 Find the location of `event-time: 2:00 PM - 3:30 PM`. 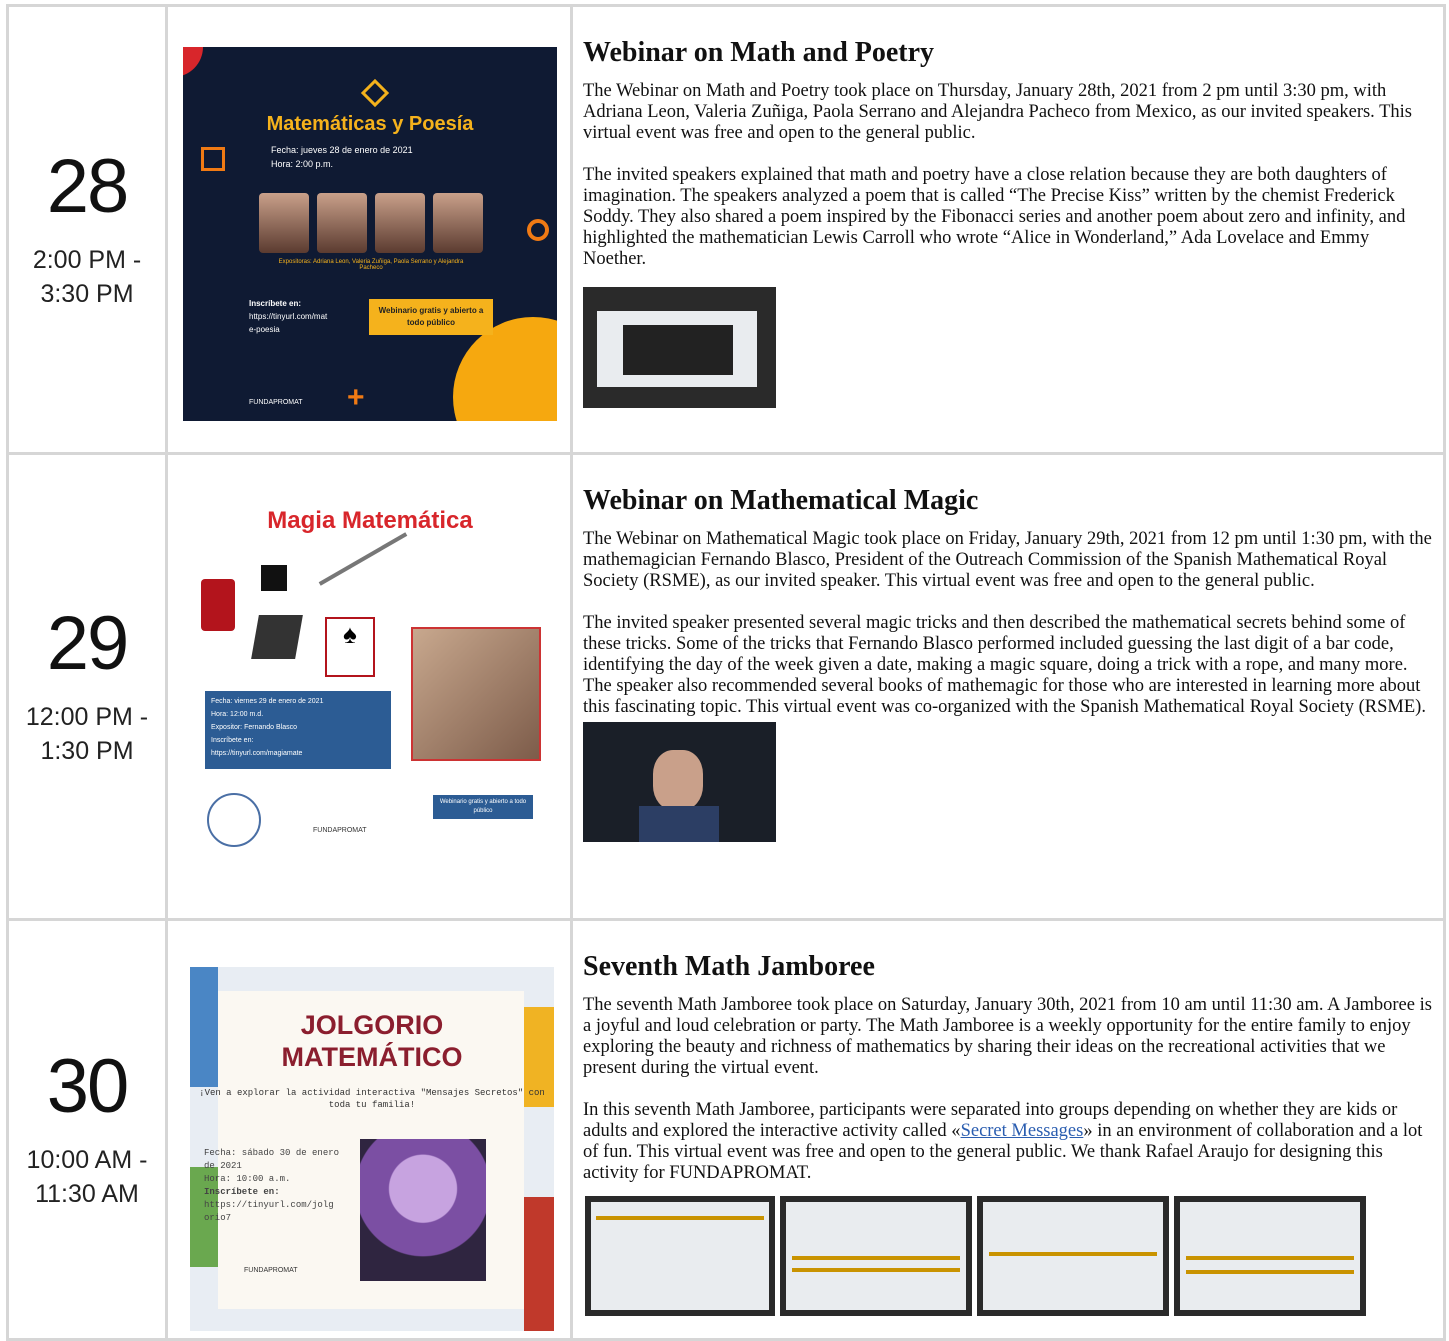

event-time: 2:00 PM - 3:30 PM is located at coordinates (87, 276).